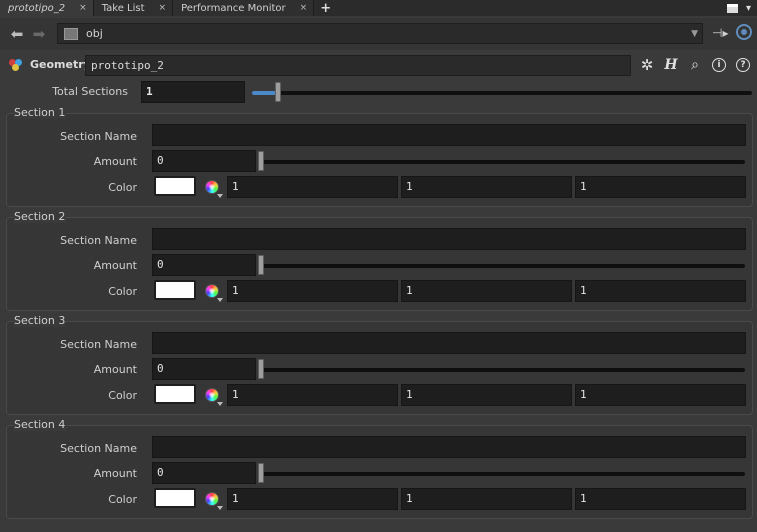 The image size is (757, 532). I want to click on tab-performance-monitor: Performance Monitor ×, so click(244, 8).